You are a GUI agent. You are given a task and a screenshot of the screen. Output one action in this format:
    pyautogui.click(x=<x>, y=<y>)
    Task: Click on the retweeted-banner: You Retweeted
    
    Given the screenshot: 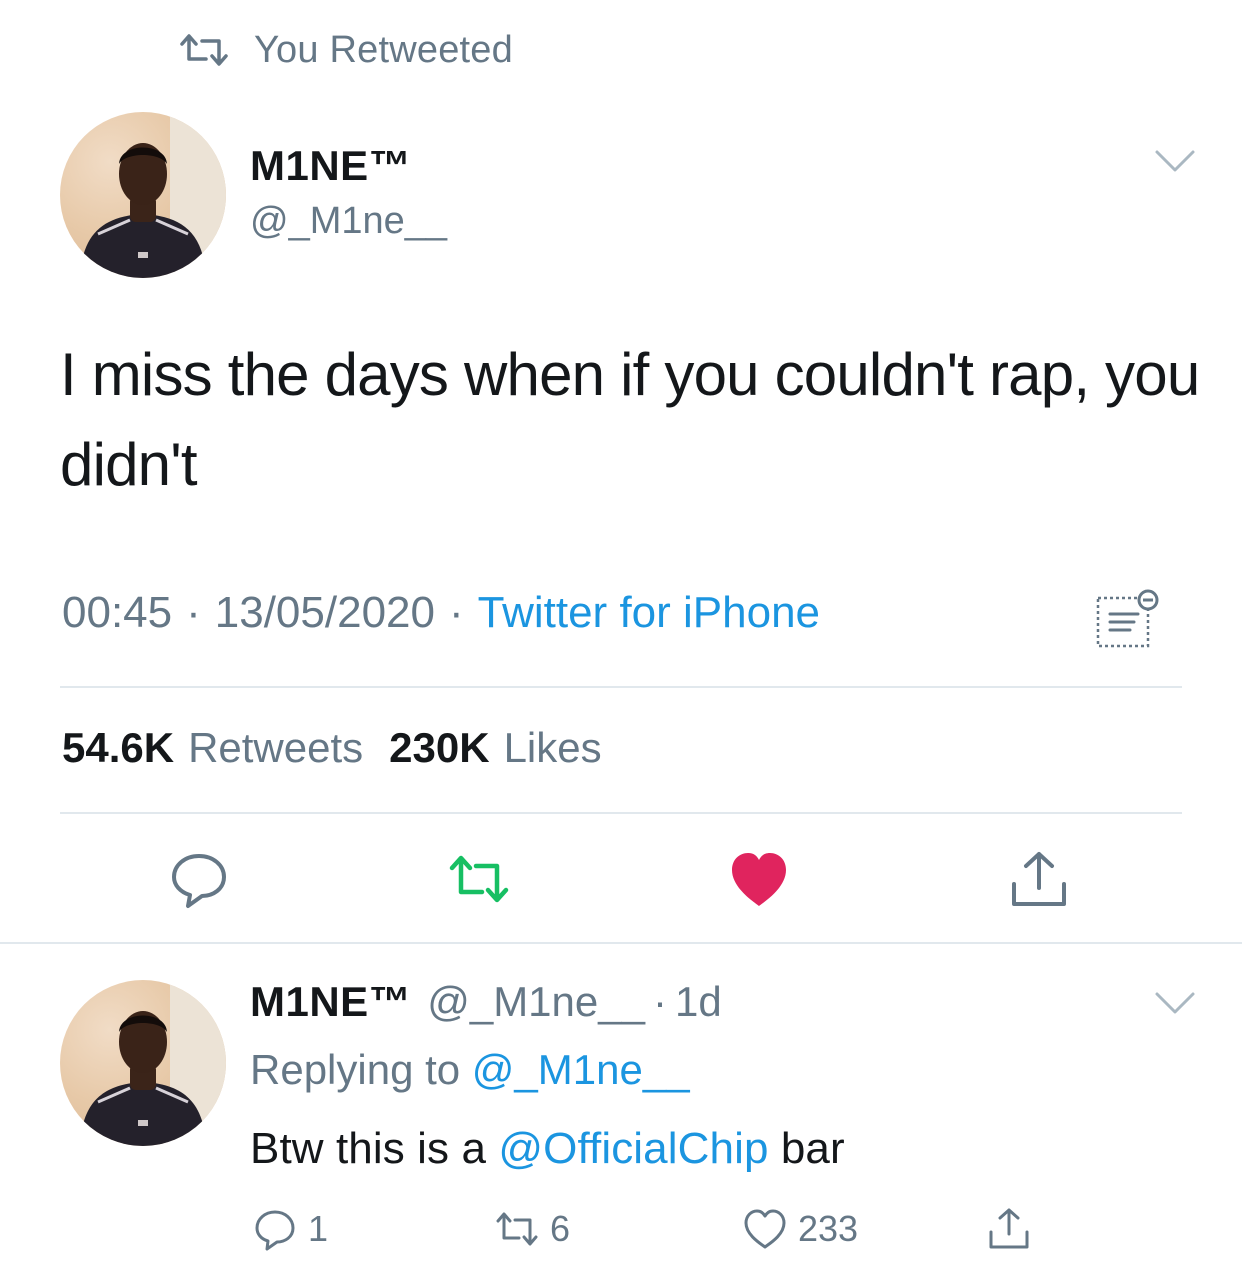 What is the action you would take?
    pyautogui.click(x=344, y=50)
    